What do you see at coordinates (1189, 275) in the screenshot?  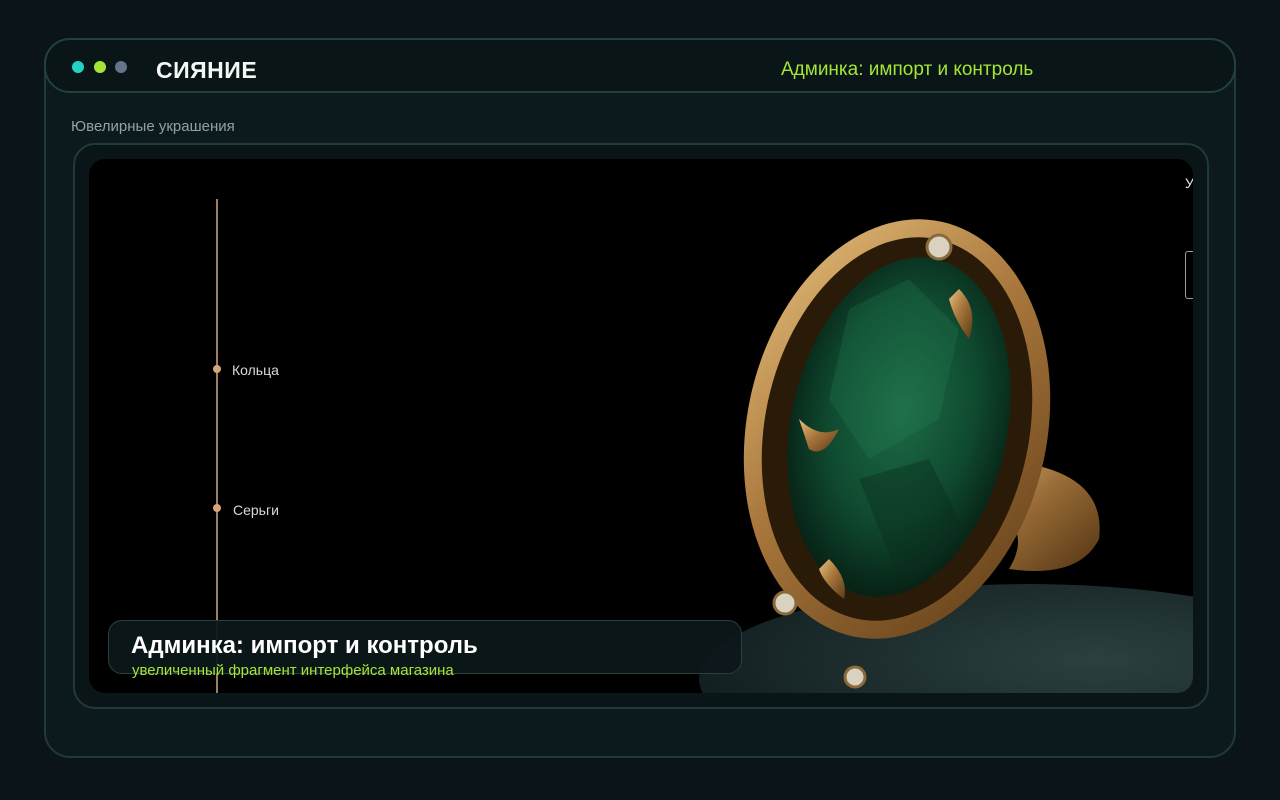 I see `cropped-control` at bounding box center [1189, 275].